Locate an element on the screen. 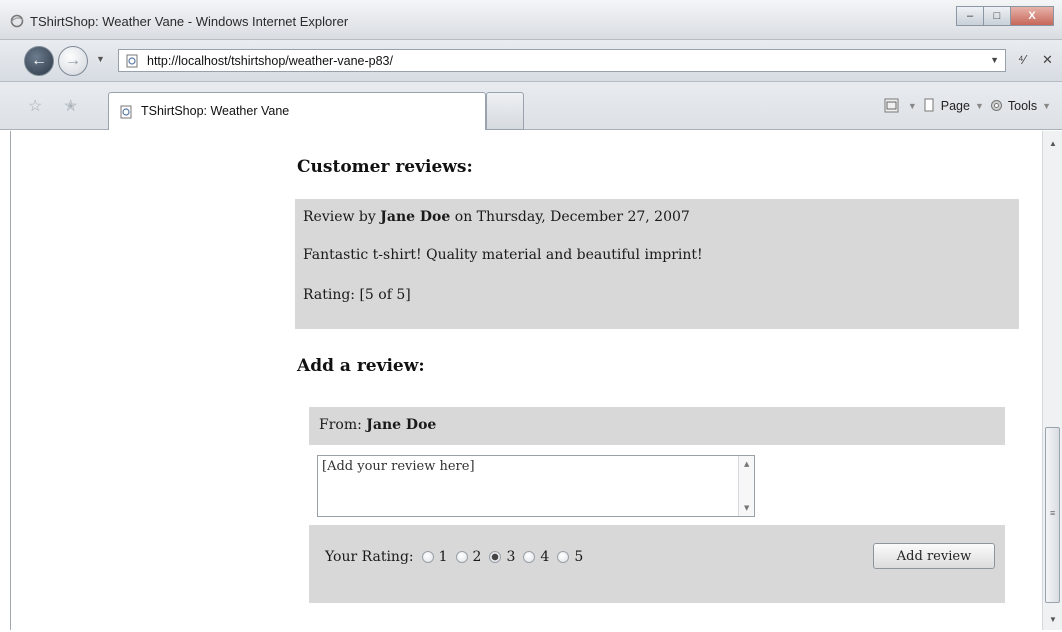  add-favorite-icon: ✭ is located at coordinates (70, 106).